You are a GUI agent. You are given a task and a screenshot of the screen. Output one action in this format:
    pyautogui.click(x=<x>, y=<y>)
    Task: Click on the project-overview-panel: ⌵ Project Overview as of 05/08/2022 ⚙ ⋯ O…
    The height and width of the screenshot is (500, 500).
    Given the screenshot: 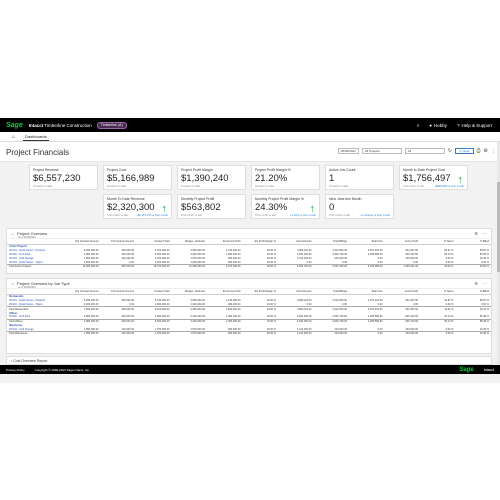 What is the action you would take?
    pyautogui.click(x=249, y=251)
    